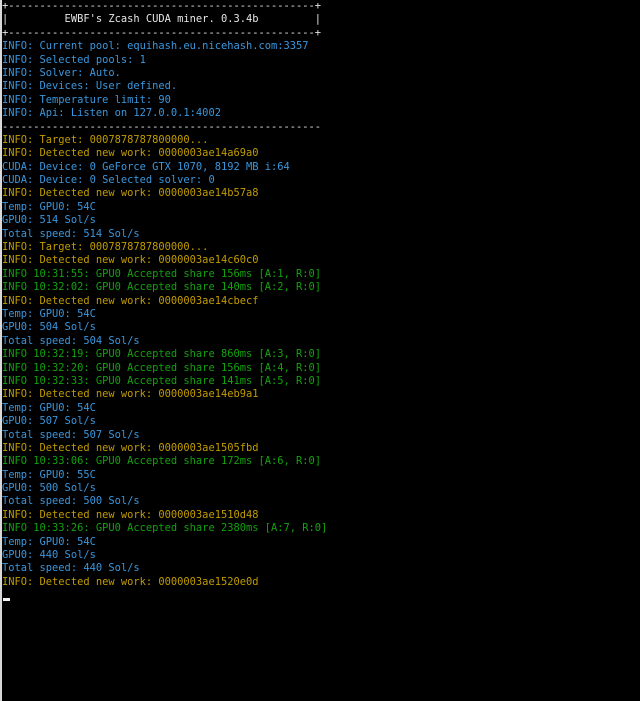  I want to click on console-line: GPU0: 514 Sol/s, so click(49, 220).